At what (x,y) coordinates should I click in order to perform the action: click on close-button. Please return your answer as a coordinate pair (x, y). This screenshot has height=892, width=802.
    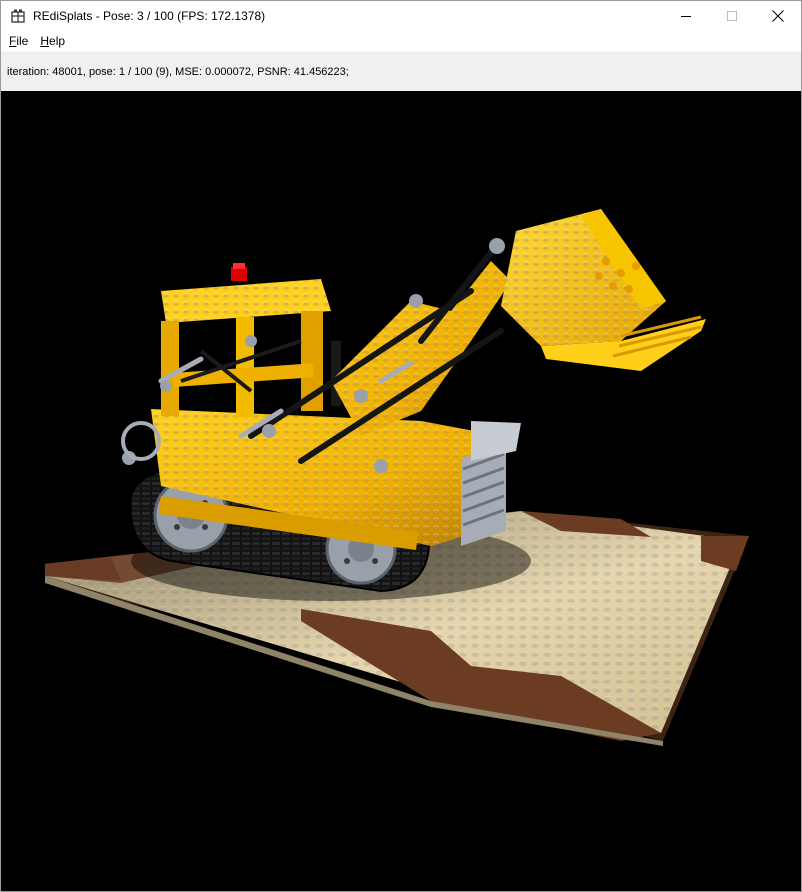
    Looking at the image, I should click on (778, 16).